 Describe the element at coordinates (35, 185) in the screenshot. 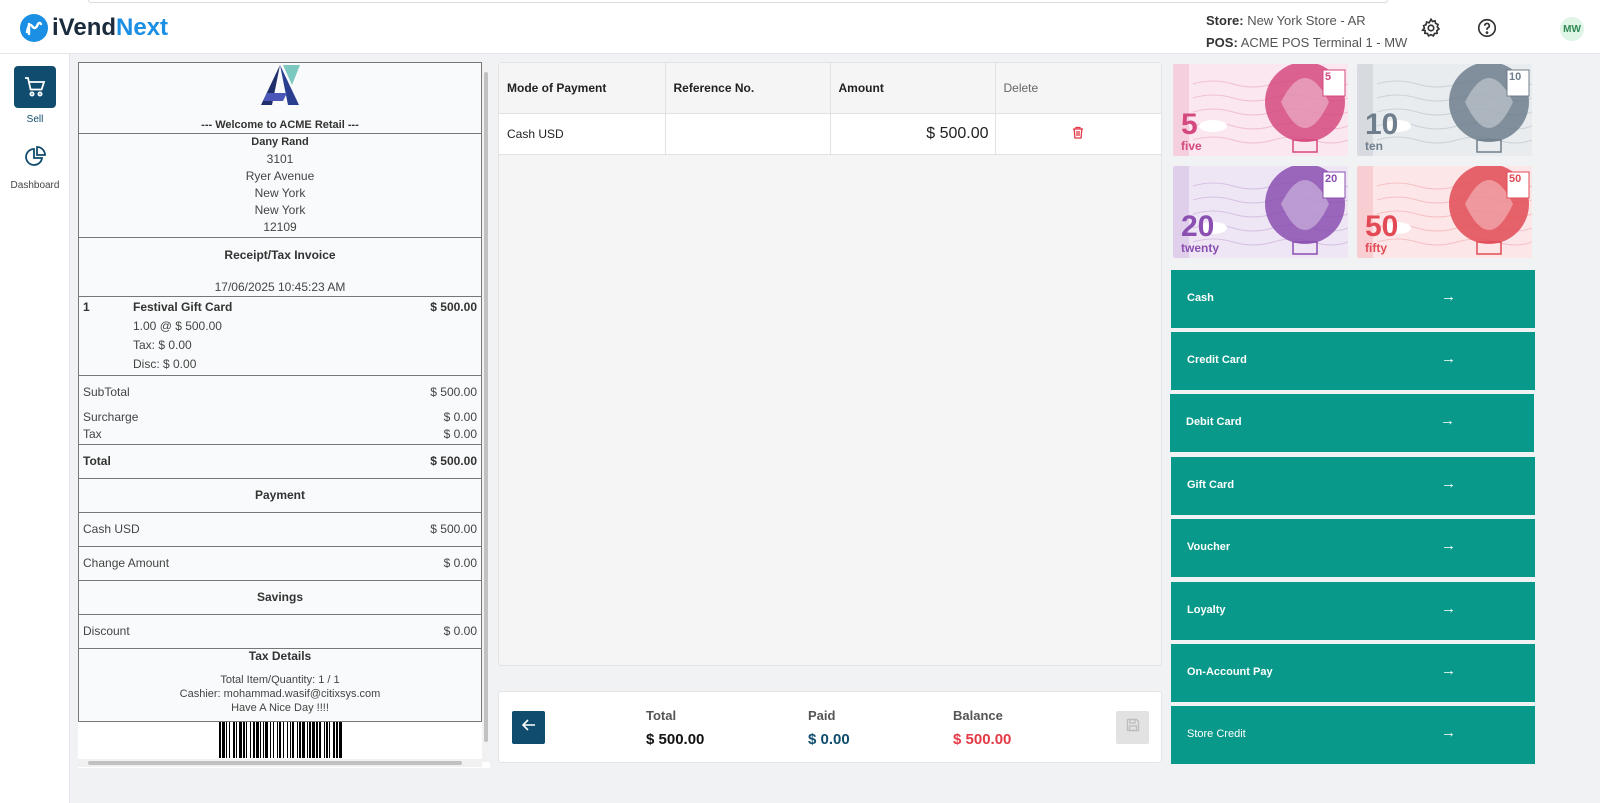

I see `sidebar-item-label: Dashboard` at that location.